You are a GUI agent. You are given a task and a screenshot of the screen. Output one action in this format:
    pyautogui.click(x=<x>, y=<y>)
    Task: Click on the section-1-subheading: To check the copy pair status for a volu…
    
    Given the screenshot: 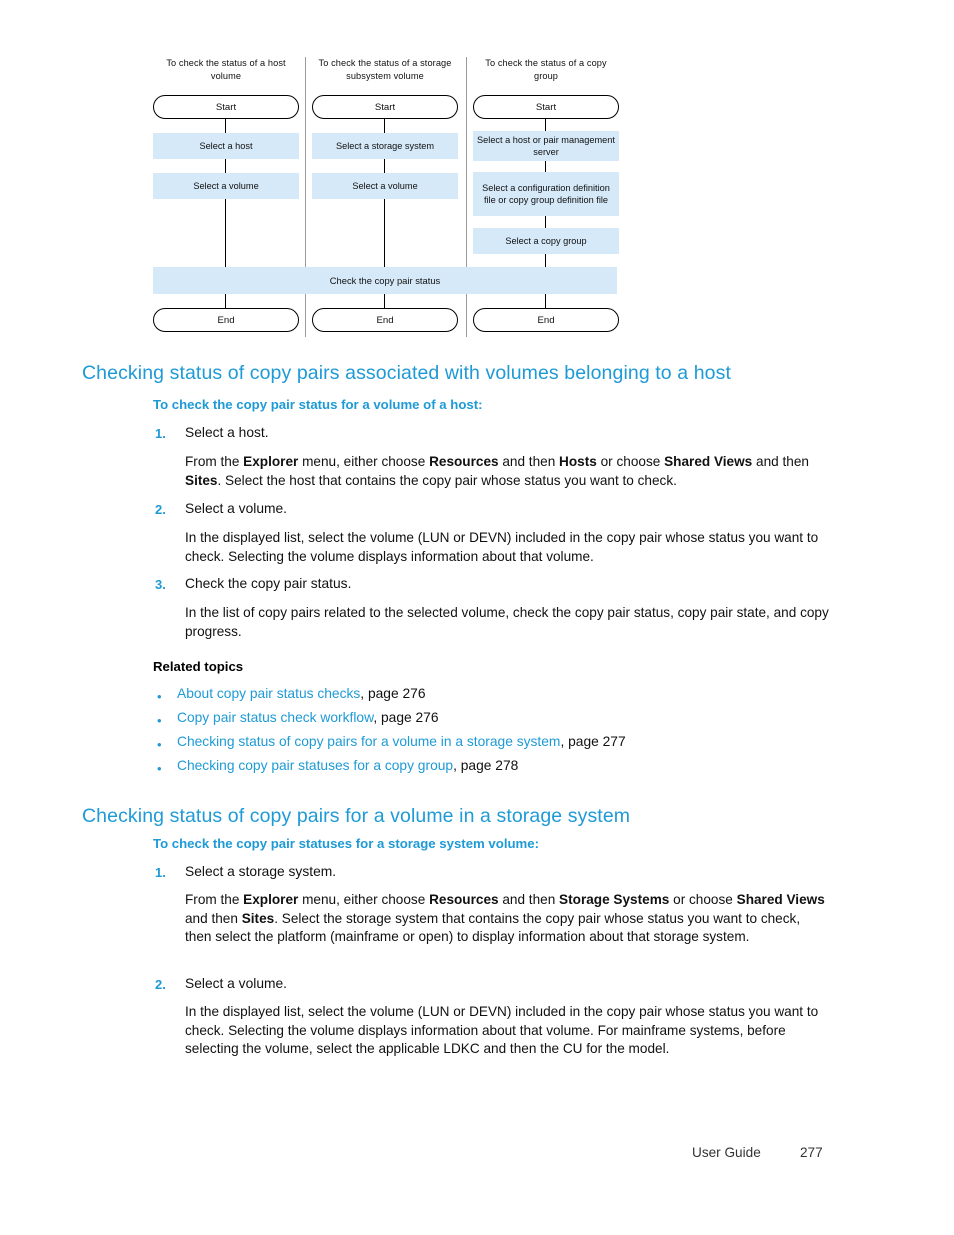 What is the action you would take?
    pyautogui.click(x=318, y=404)
    